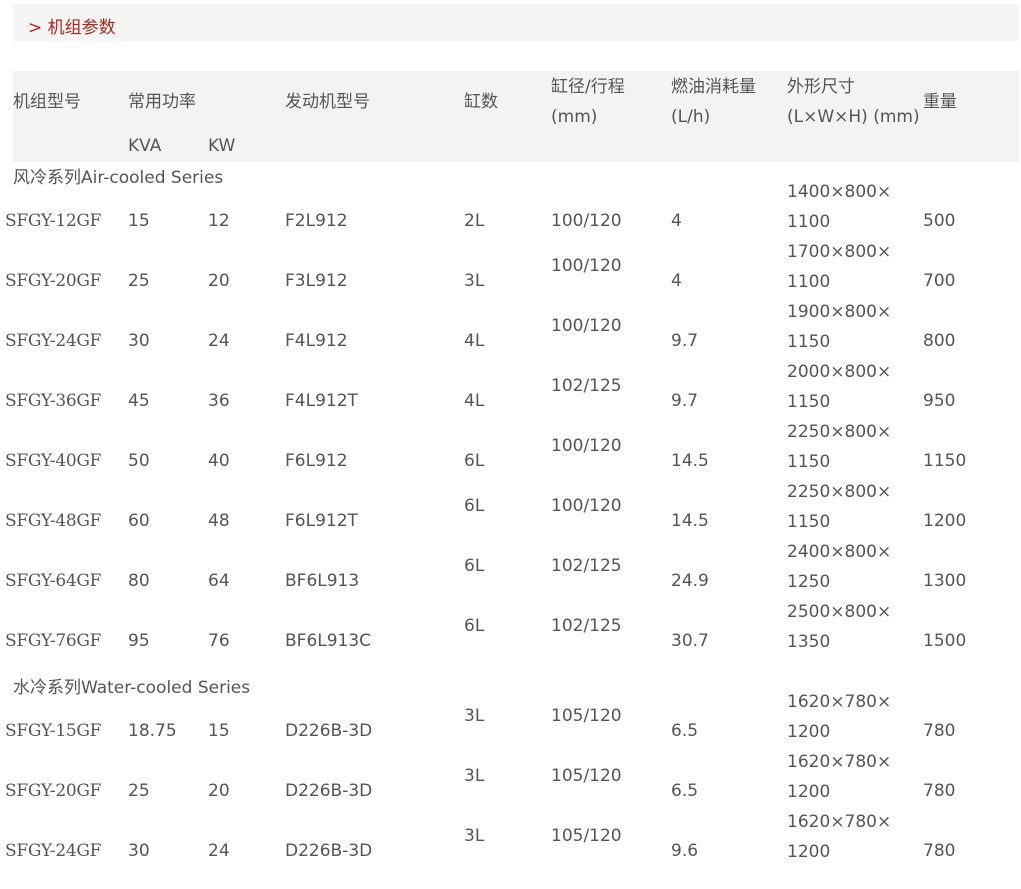 Image resolution: width=1021 pixels, height=889 pixels. I want to click on cell-engine: BF6L913, so click(322, 581).